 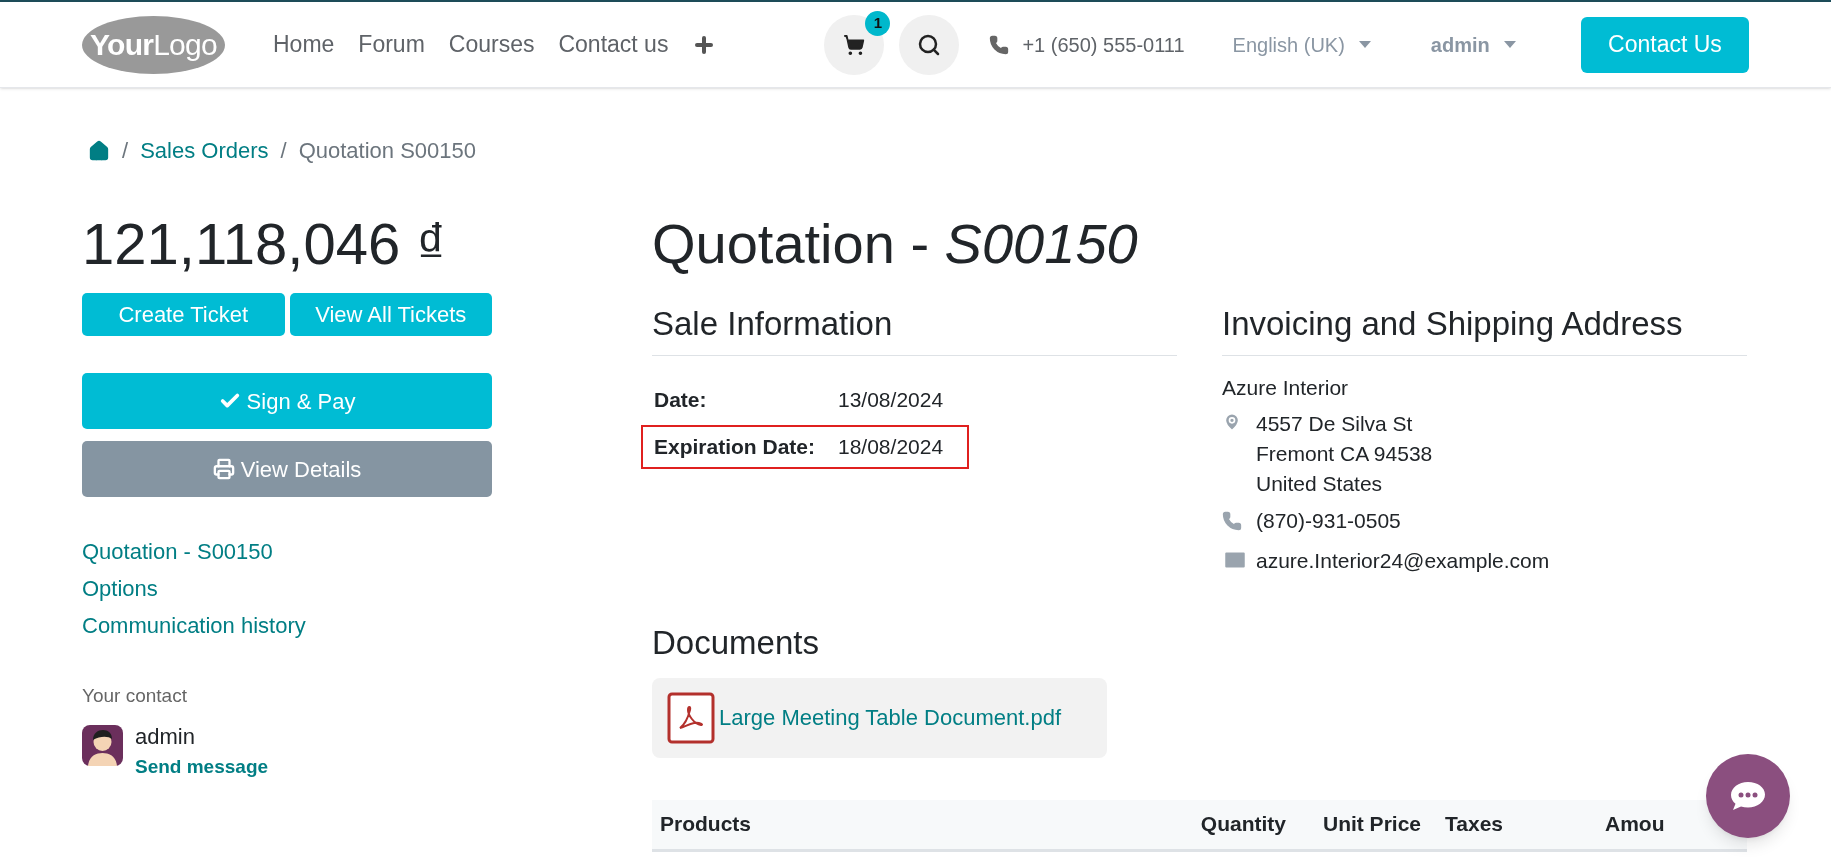 I want to click on search-icon, so click(x=929, y=44).